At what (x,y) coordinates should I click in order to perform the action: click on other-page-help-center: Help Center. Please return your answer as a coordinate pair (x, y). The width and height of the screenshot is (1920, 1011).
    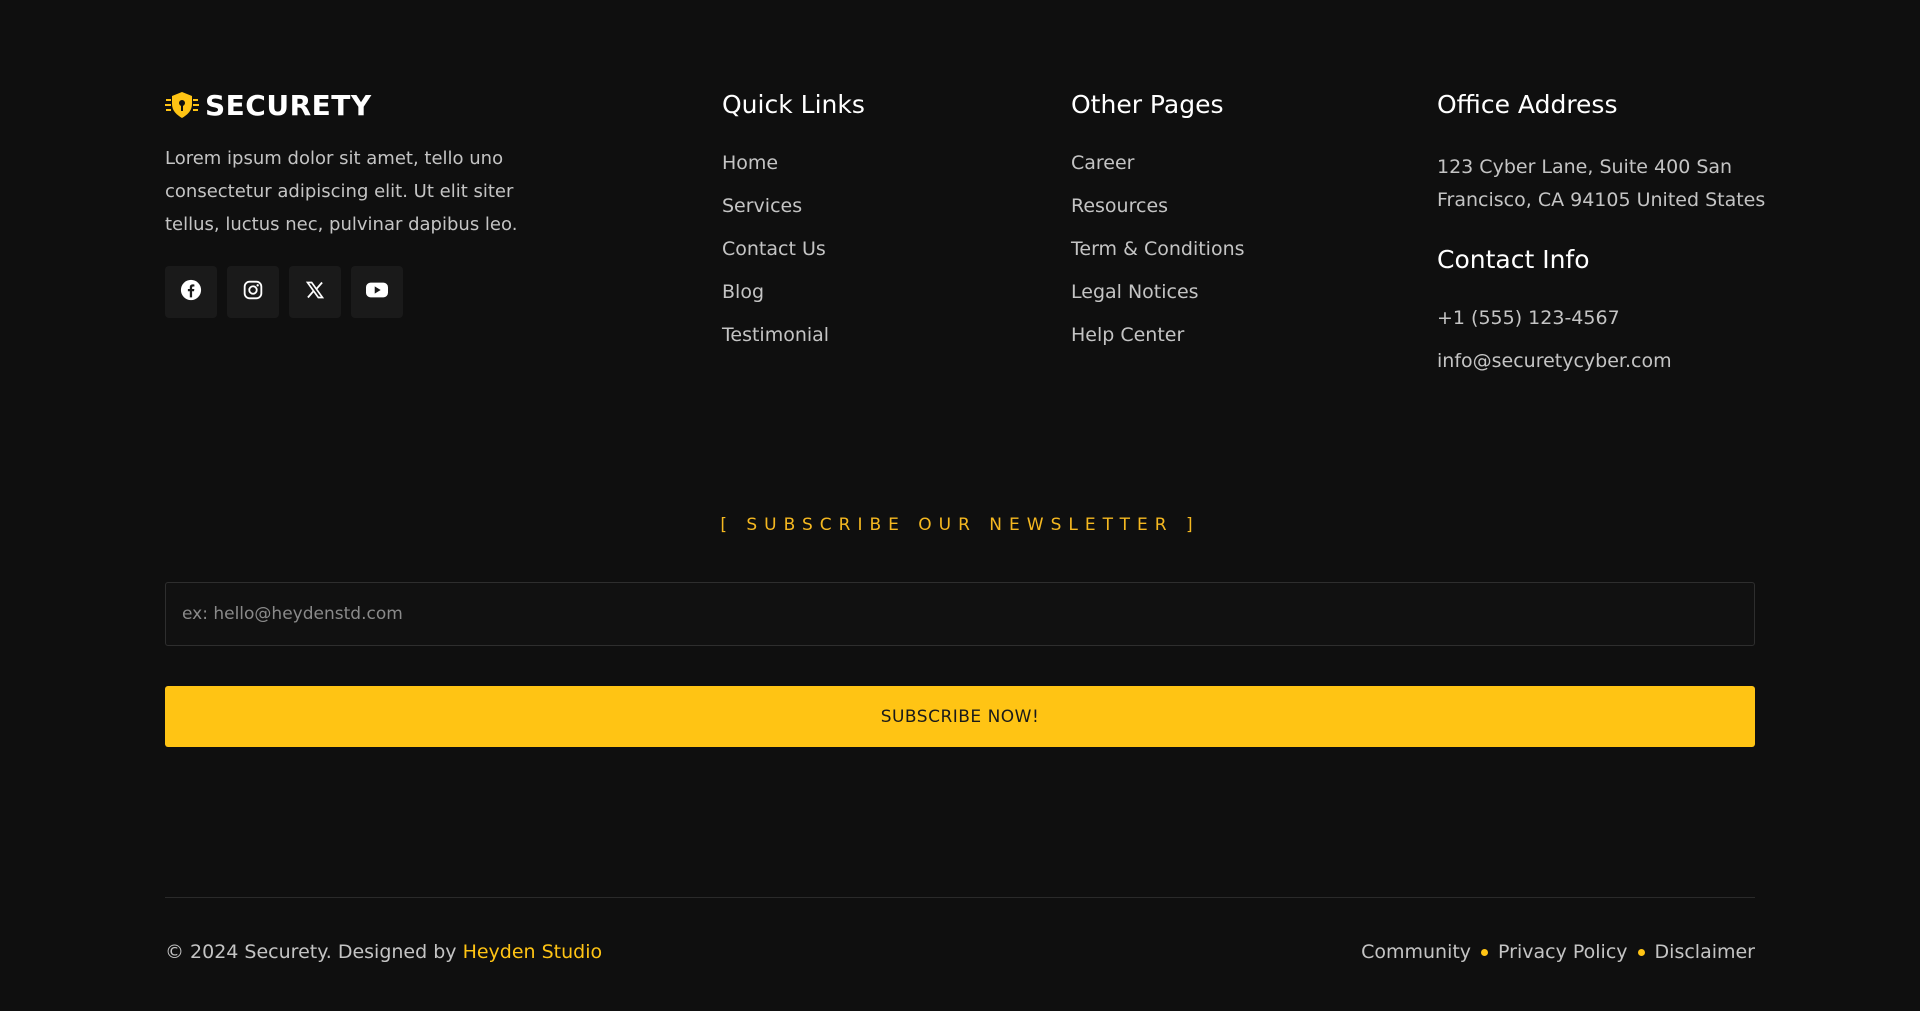
    Looking at the image, I should click on (1158, 344).